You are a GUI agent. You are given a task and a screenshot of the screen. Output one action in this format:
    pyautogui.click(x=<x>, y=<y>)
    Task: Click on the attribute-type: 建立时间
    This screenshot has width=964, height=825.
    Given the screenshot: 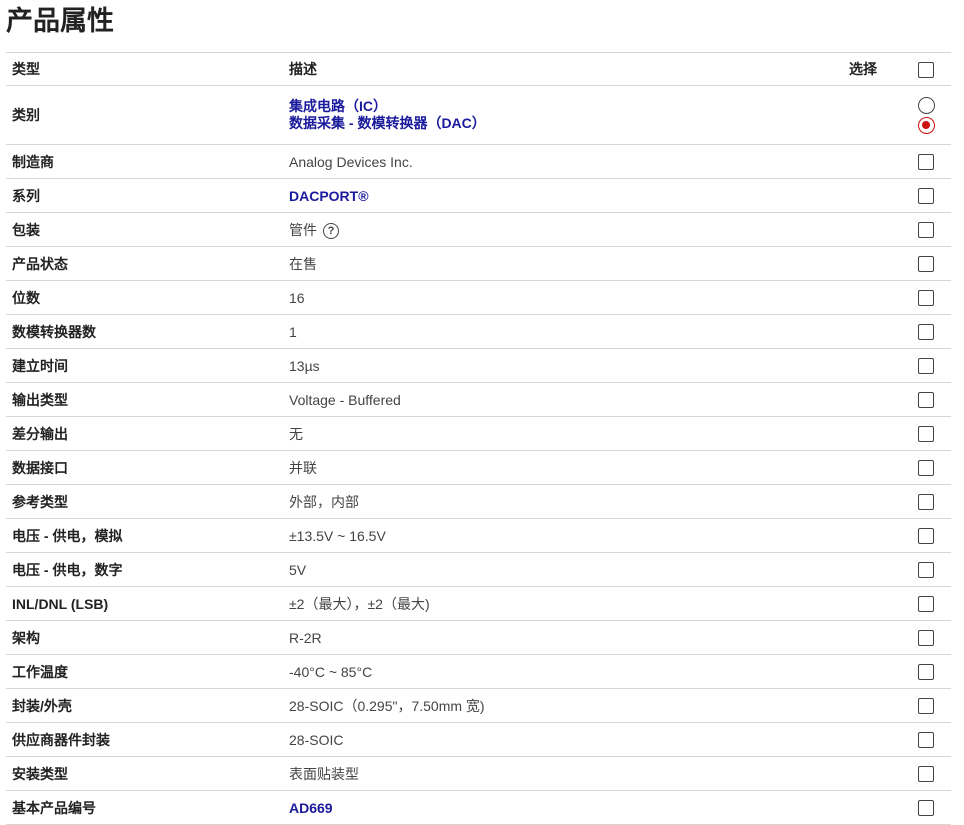 What is the action you would take?
    pyautogui.click(x=144, y=365)
    